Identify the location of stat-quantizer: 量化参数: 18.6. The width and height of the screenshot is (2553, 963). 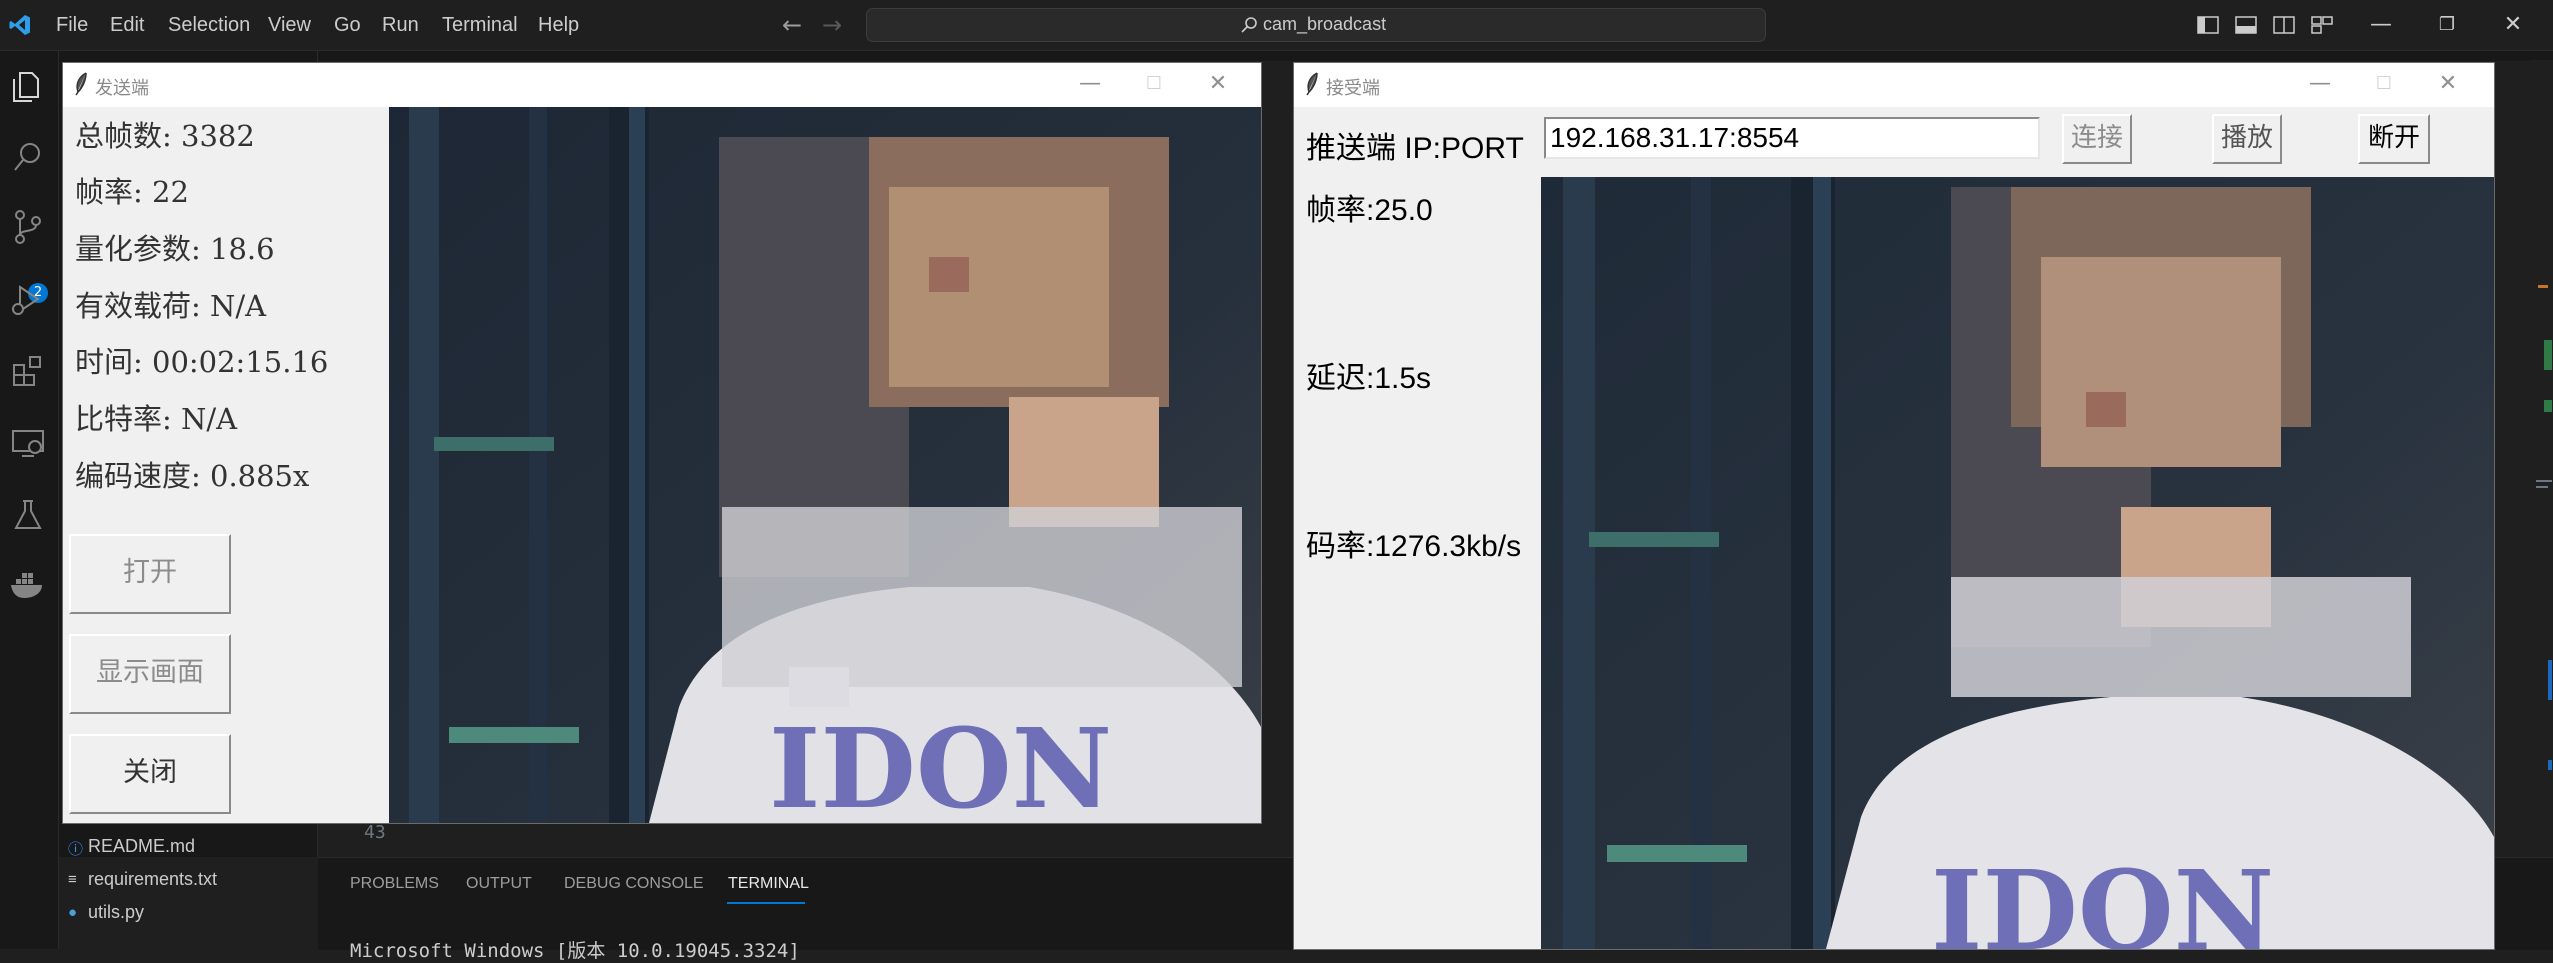
(175, 249).